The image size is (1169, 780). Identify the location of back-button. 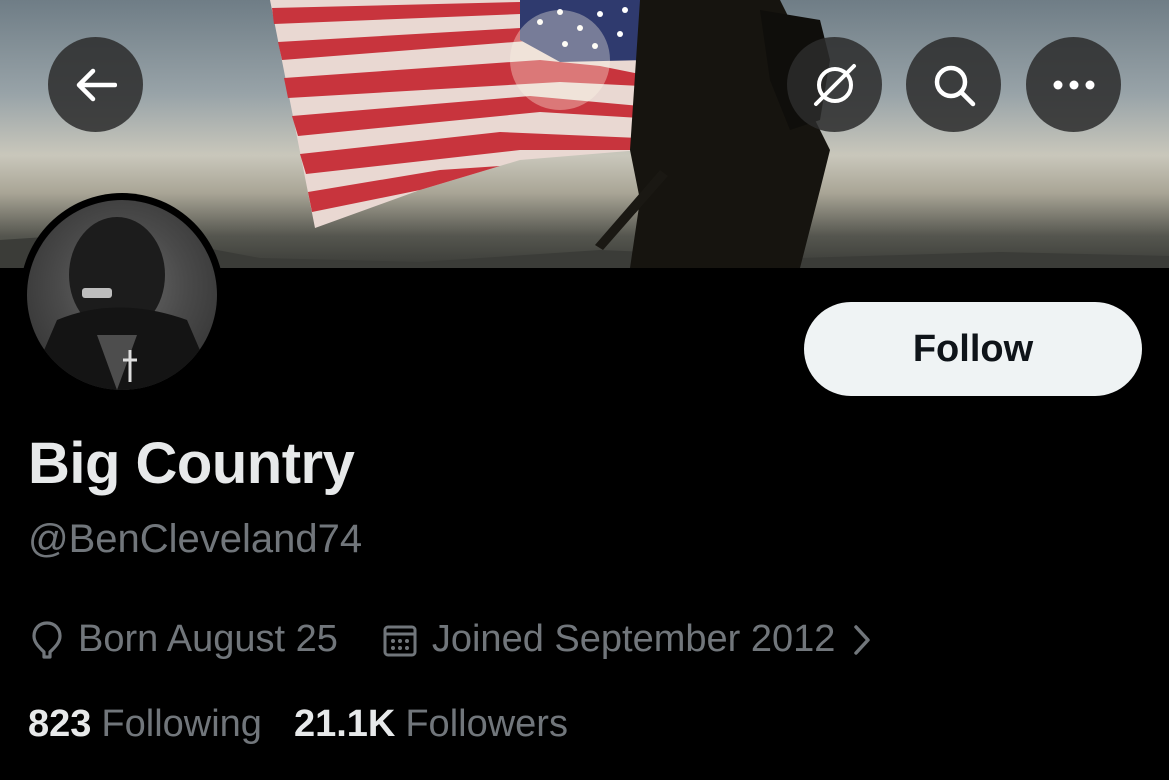
(95, 84).